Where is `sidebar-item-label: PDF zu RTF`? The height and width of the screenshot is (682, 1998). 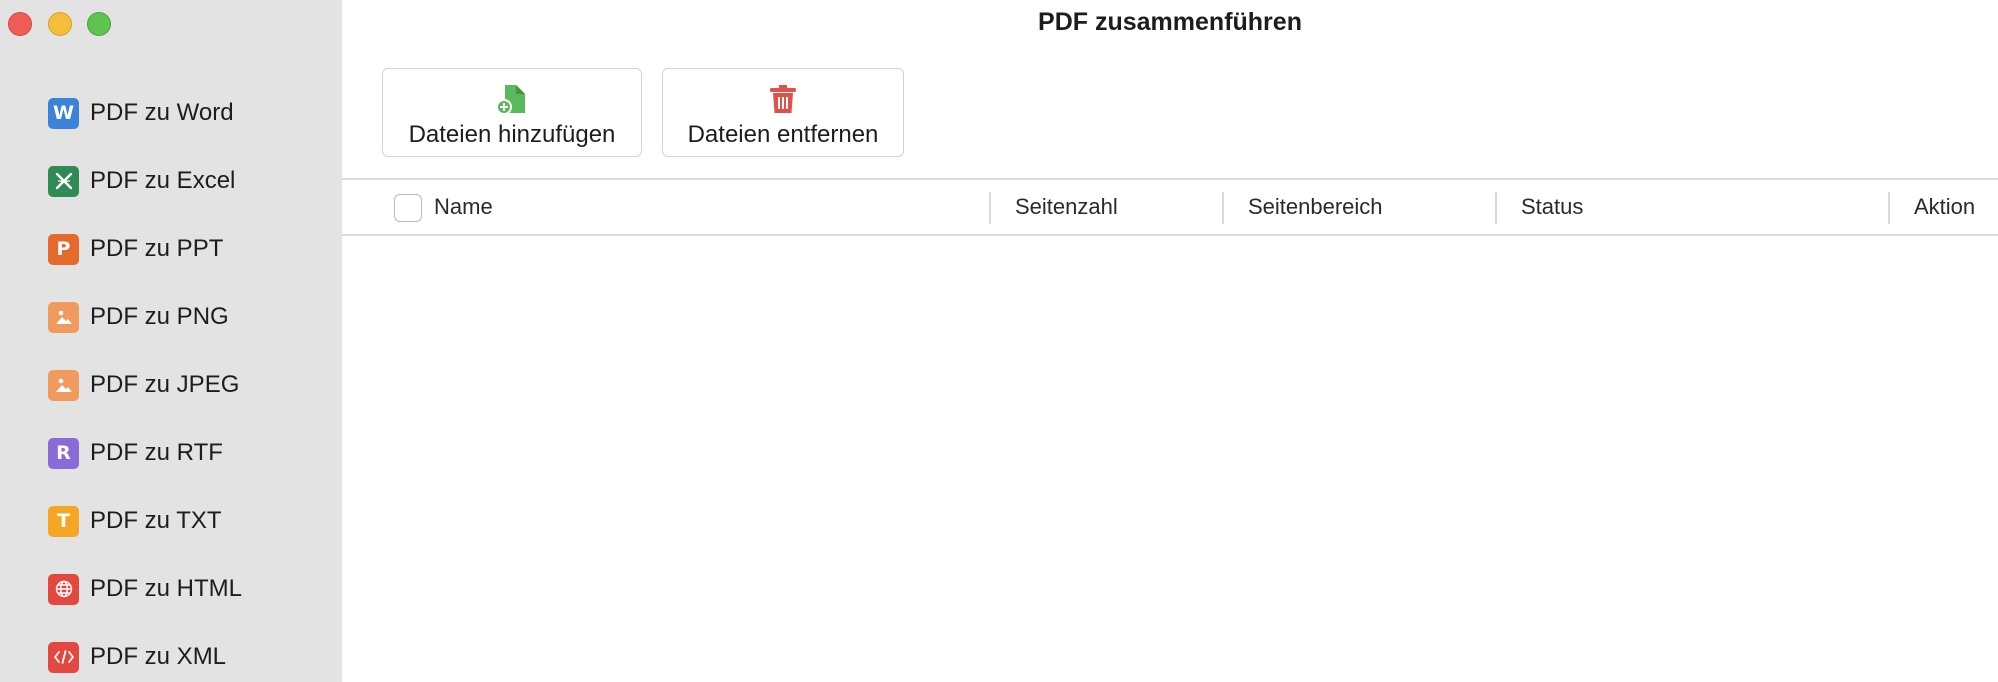 sidebar-item-label: PDF zu RTF is located at coordinates (156, 452).